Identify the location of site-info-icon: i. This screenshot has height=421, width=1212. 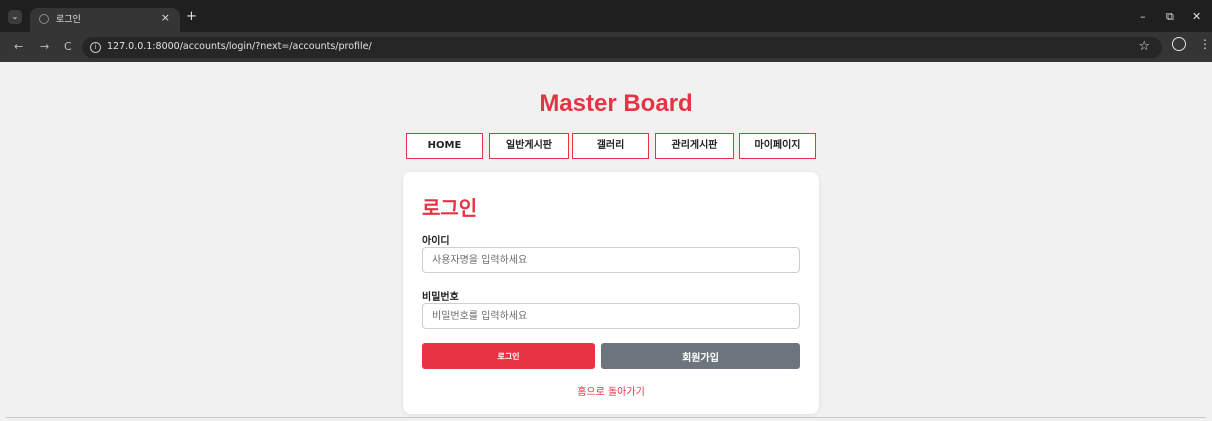
(95, 47).